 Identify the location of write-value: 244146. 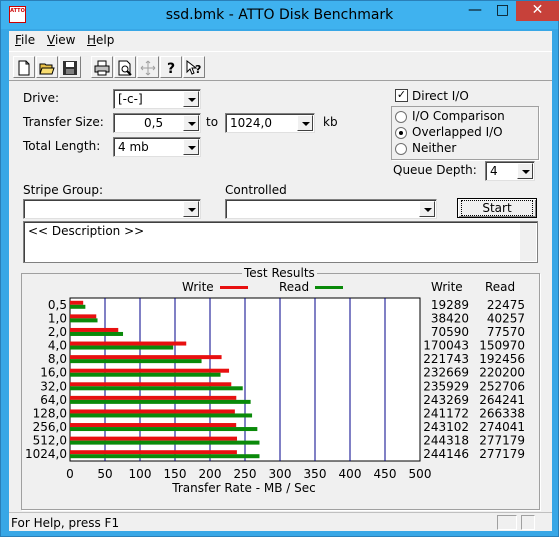
(446, 454).